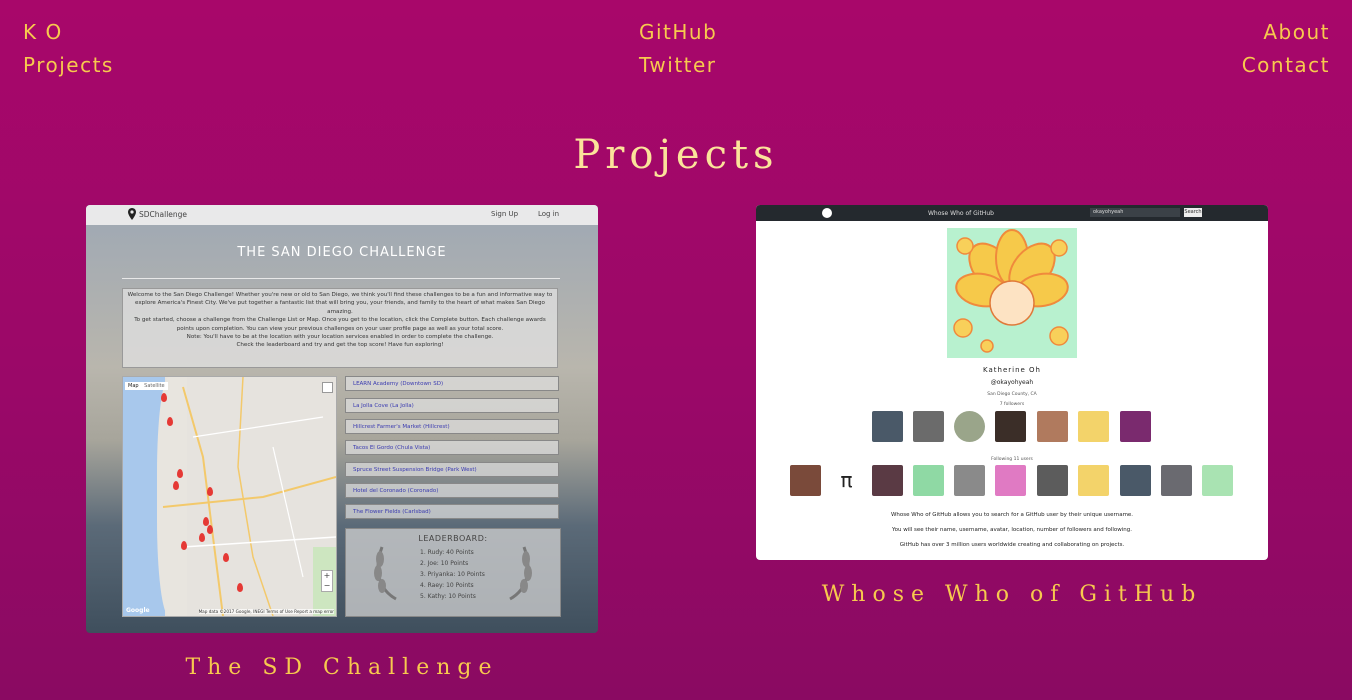 The height and width of the screenshot is (700, 1352). Describe the element at coordinates (447, 585) in the screenshot. I see `leaderboard-entry: 4. Raey: 10 Points` at that location.